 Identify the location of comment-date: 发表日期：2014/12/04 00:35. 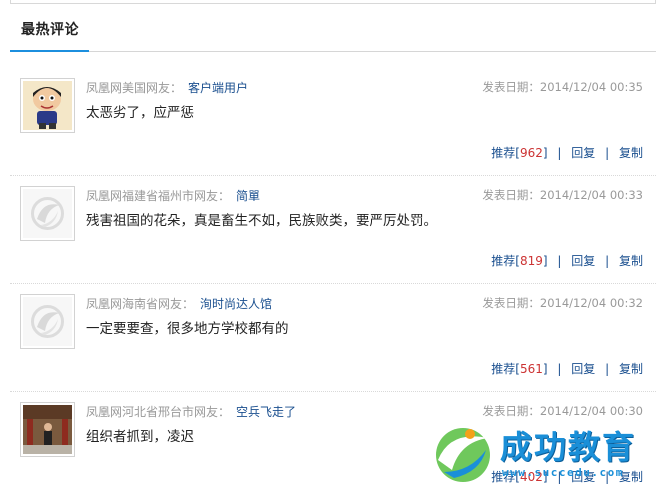
(562, 87).